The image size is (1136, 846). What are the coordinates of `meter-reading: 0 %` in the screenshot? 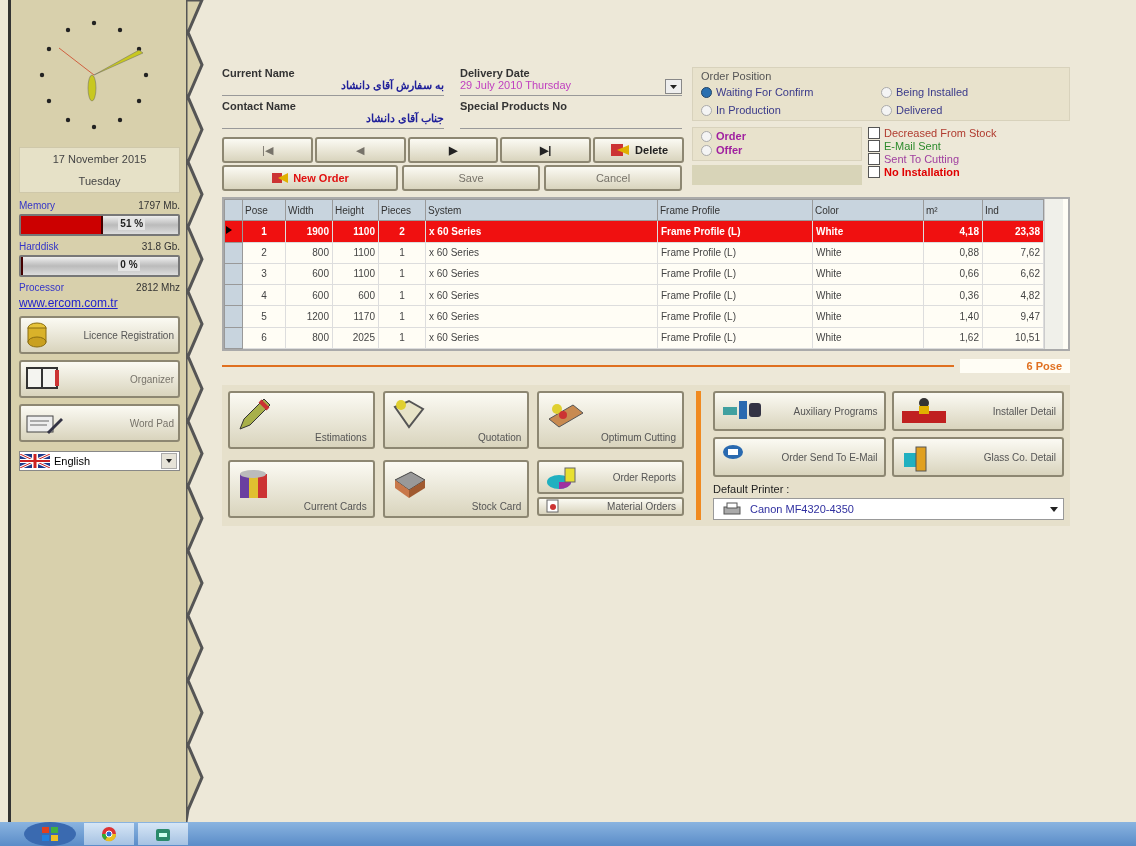 It's located at (129, 265).